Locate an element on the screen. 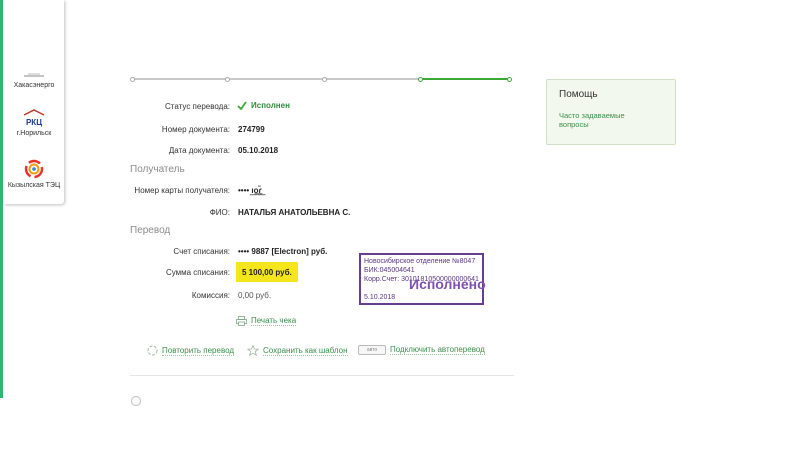 The image size is (800, 452). stamp-date: 5.10.2018 is located at coordinates (380, 297).